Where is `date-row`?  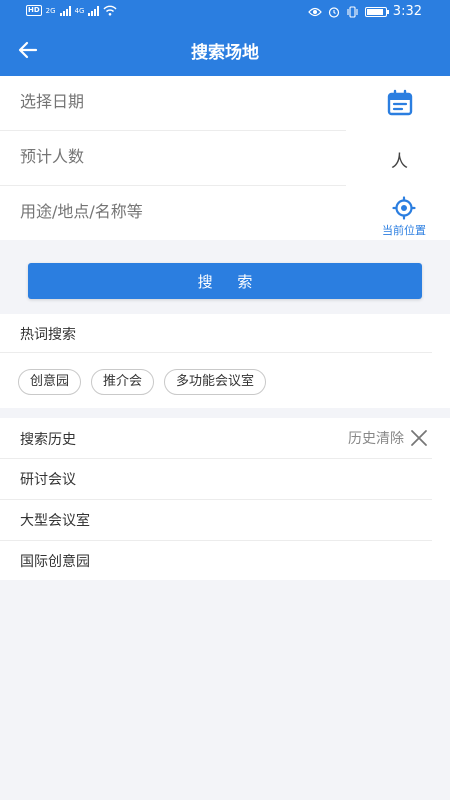
date-row is located at coordinates (225, 103).